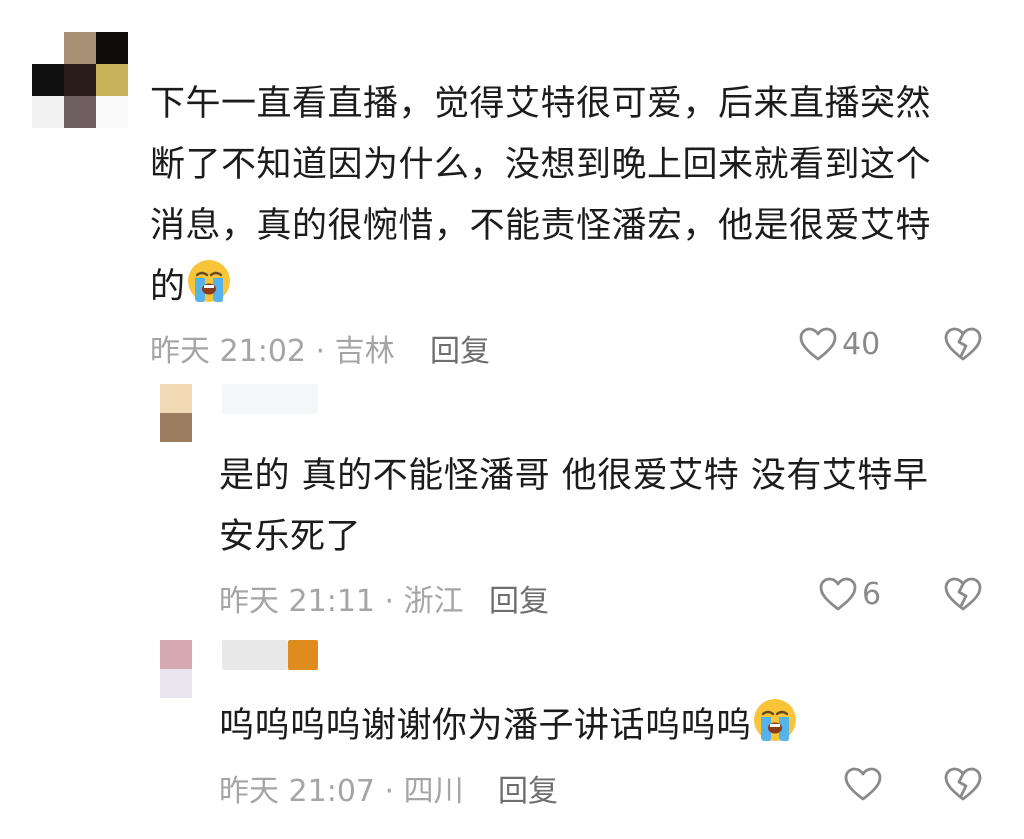 Image resolution: width=1024 pixels, height=839 pixels. Describe the element at coordinates (541, 165) in the screenshot. I see `comment-line: 断了不知道因为什么，没想到晚上回来就看到这个` at that location.